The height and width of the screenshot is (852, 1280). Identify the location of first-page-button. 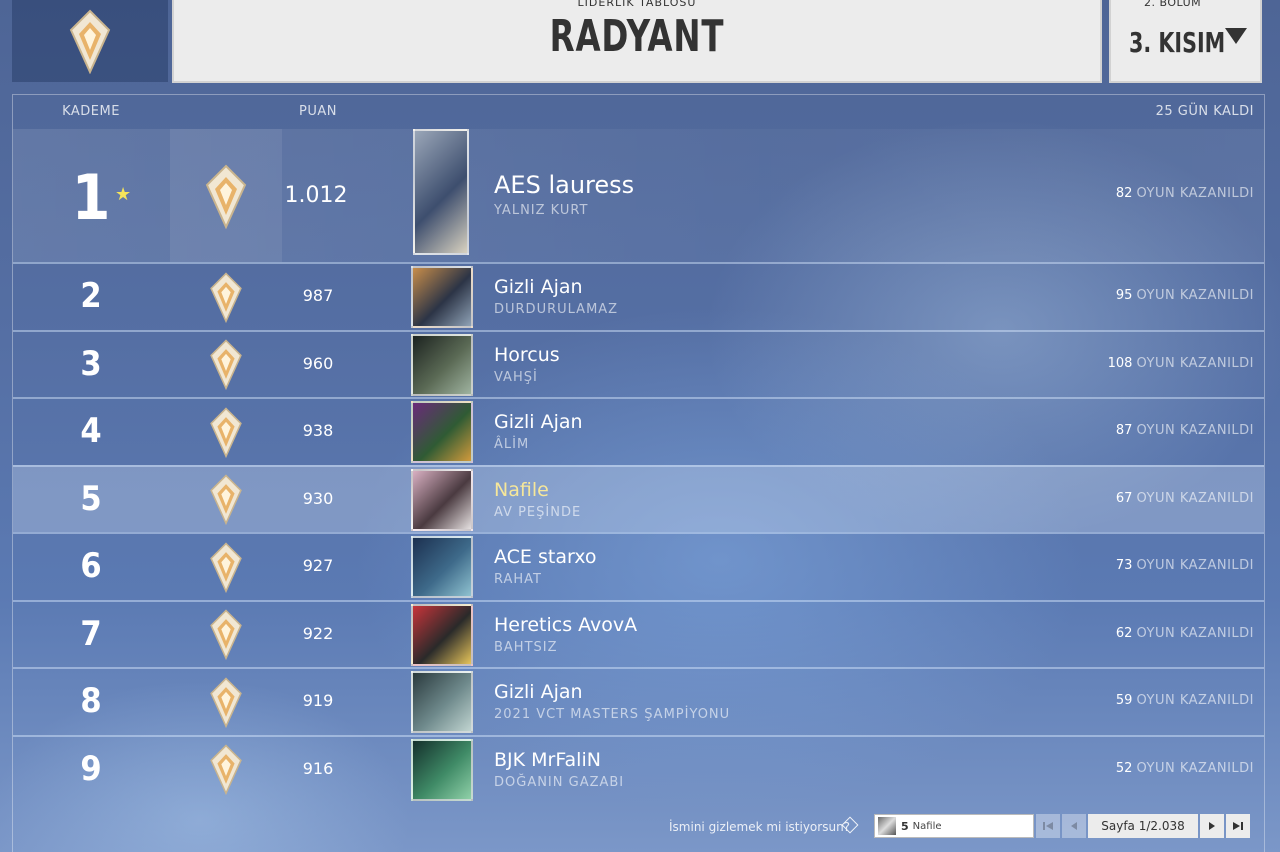
(1048, 826).